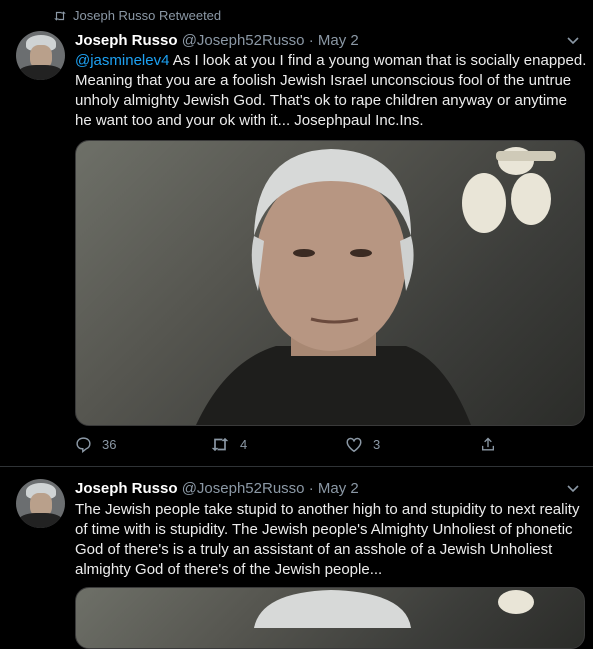 This screenshot has height=649, width=593. What do you see at coordinates (377, 444) in the screenshot?
I see `like-count: 3` at bounding box center [377, 444].